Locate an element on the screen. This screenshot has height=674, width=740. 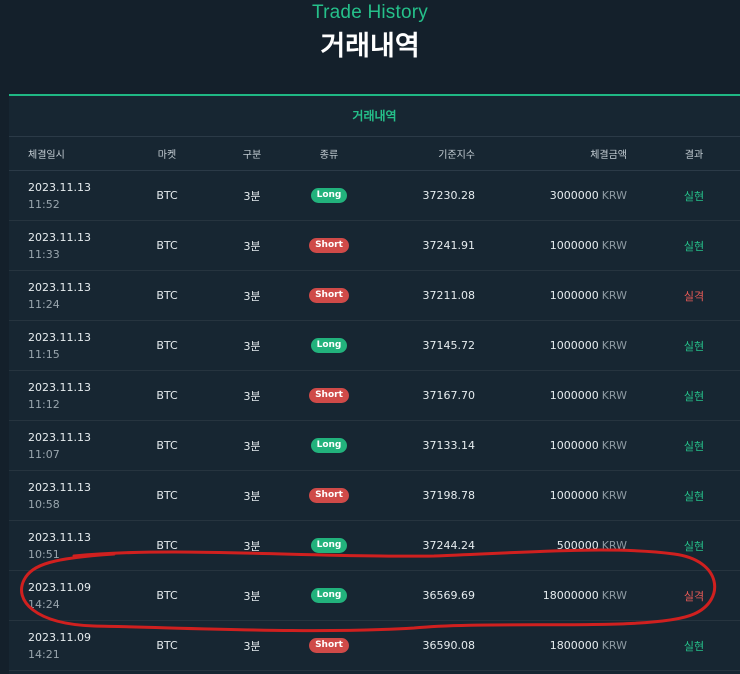
cell-datetime: 2023.11.13 11:52 is located at coordinates (83, 195).